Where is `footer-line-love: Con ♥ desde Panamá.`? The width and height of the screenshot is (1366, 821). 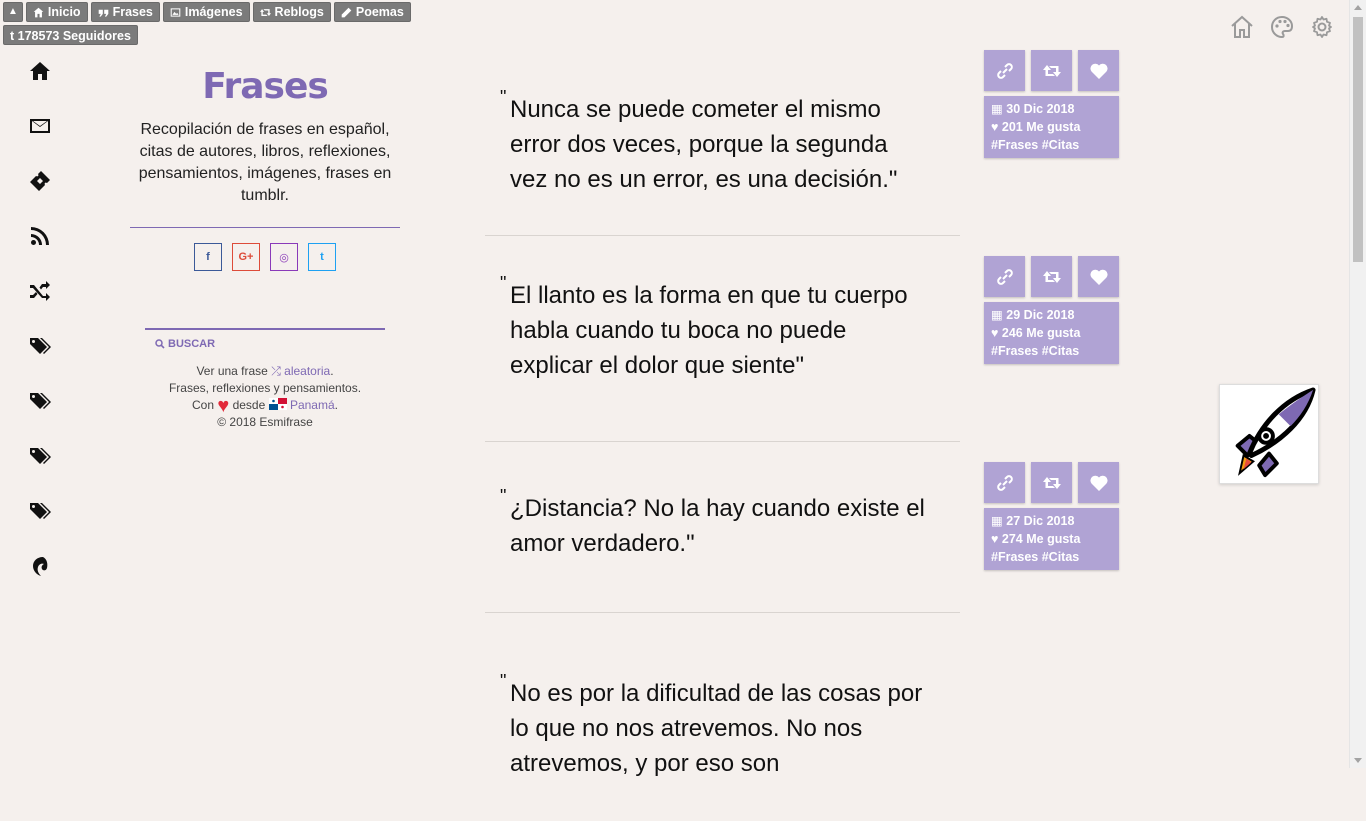
footer-line-love: Con ♥ desde Panamá. is located at coordinates (265, 406).